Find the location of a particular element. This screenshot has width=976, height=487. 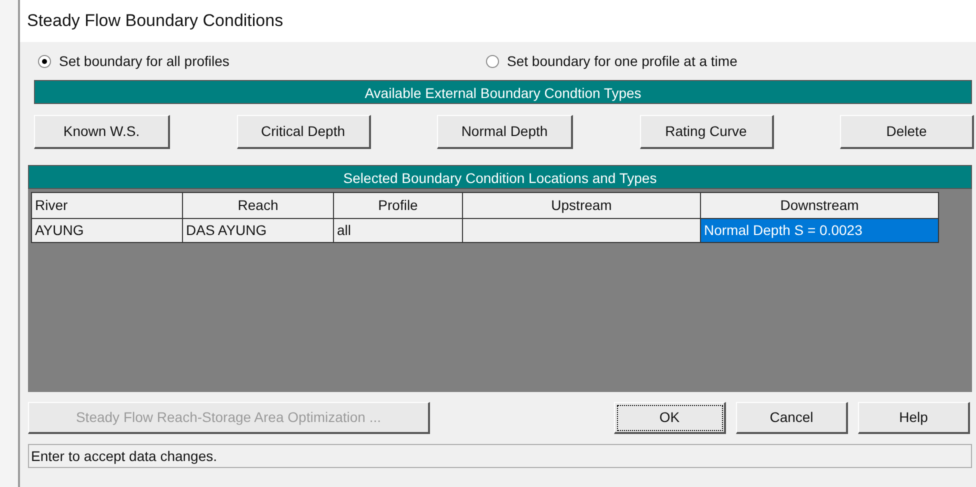

dialog-button: Cancel is located at coordinates (792, 418).